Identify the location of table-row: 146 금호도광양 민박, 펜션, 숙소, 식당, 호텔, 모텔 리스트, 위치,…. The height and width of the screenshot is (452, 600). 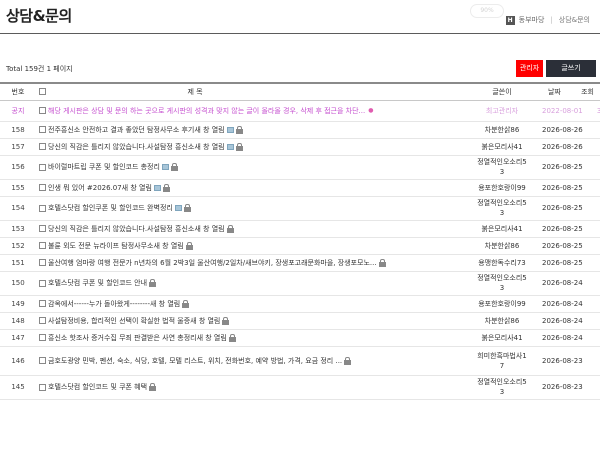
(300, 361).